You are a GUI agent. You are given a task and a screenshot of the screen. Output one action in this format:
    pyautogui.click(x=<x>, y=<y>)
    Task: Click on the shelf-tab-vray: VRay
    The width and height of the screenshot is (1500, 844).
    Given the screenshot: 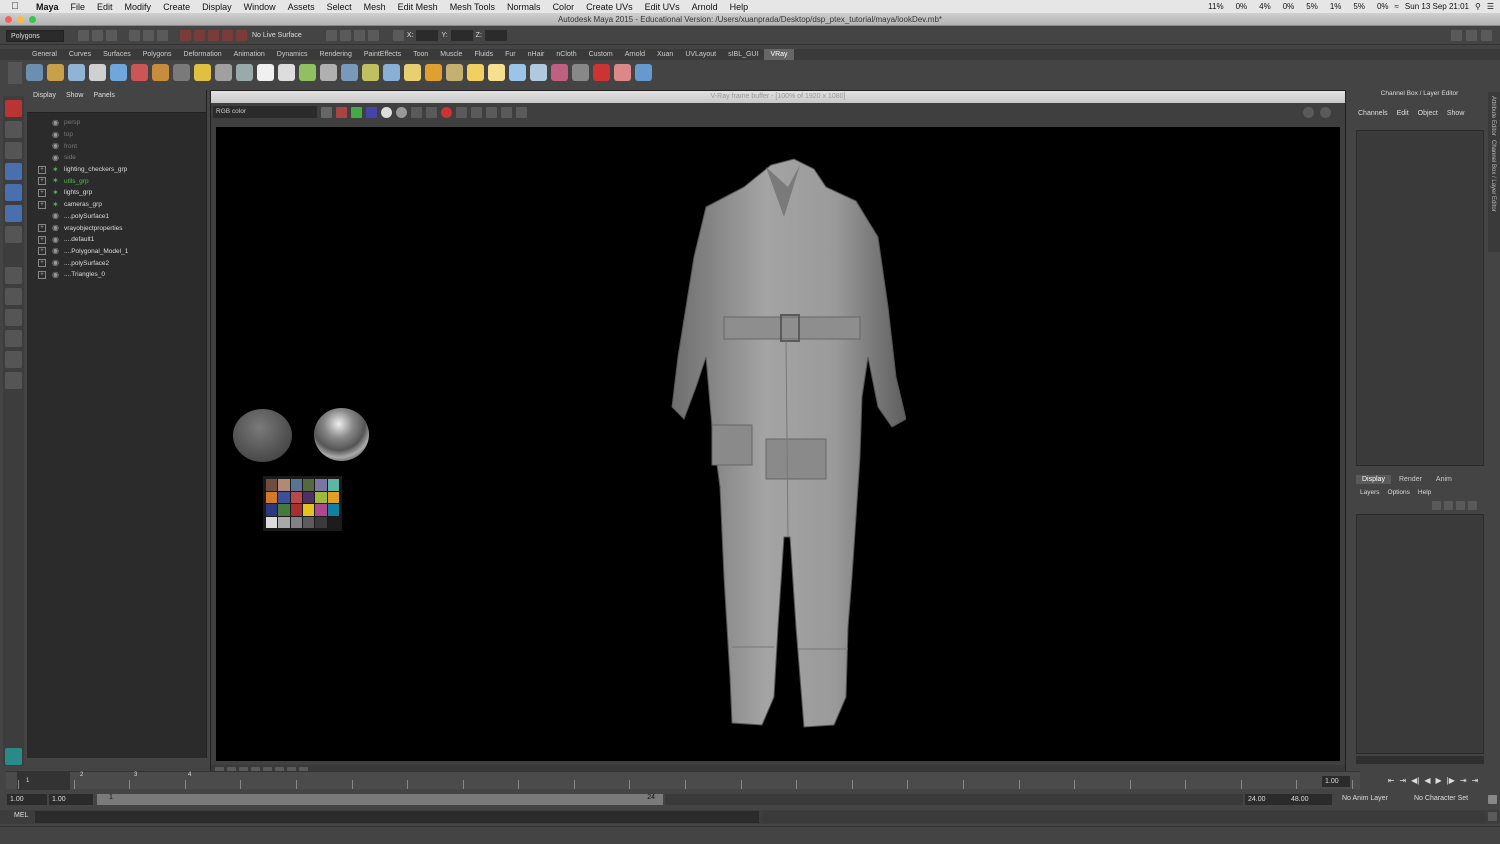 What is the action you would take?
    pyautogui.click(x=779, y=54)
    